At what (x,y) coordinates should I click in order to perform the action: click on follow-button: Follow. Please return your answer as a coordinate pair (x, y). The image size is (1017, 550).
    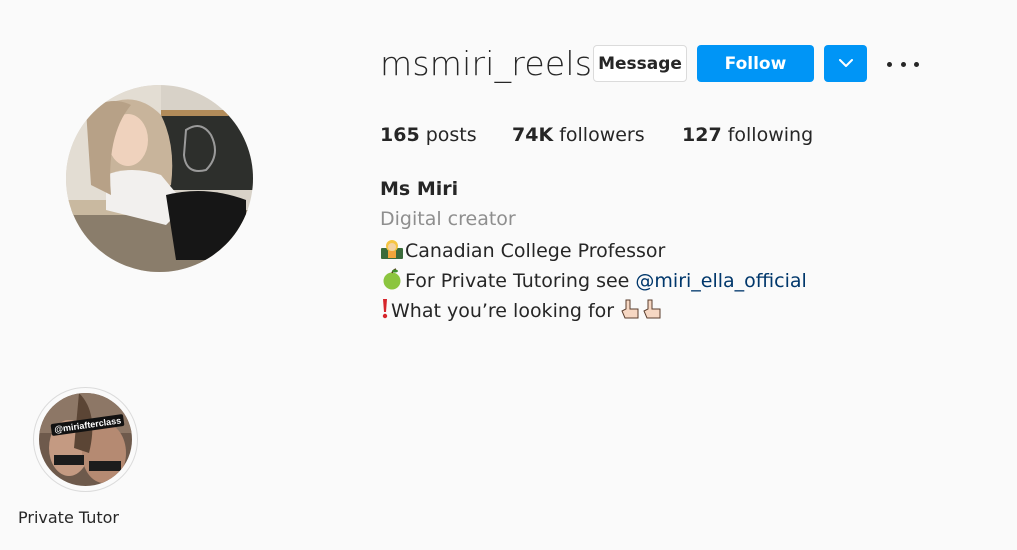
    Looking at the image, I should click on (755, 63).